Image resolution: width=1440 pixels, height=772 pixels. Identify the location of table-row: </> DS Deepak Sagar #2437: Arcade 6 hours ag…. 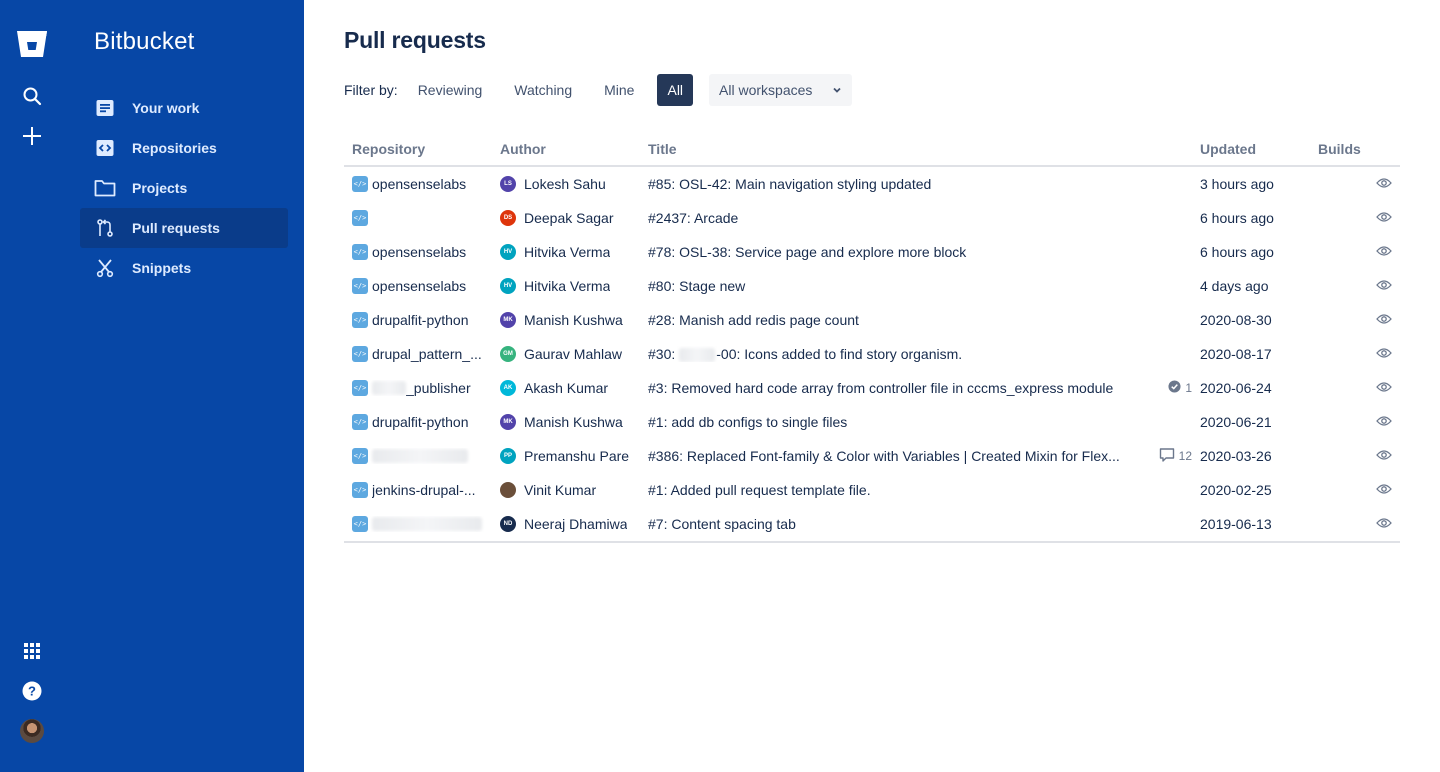
(872, 218).